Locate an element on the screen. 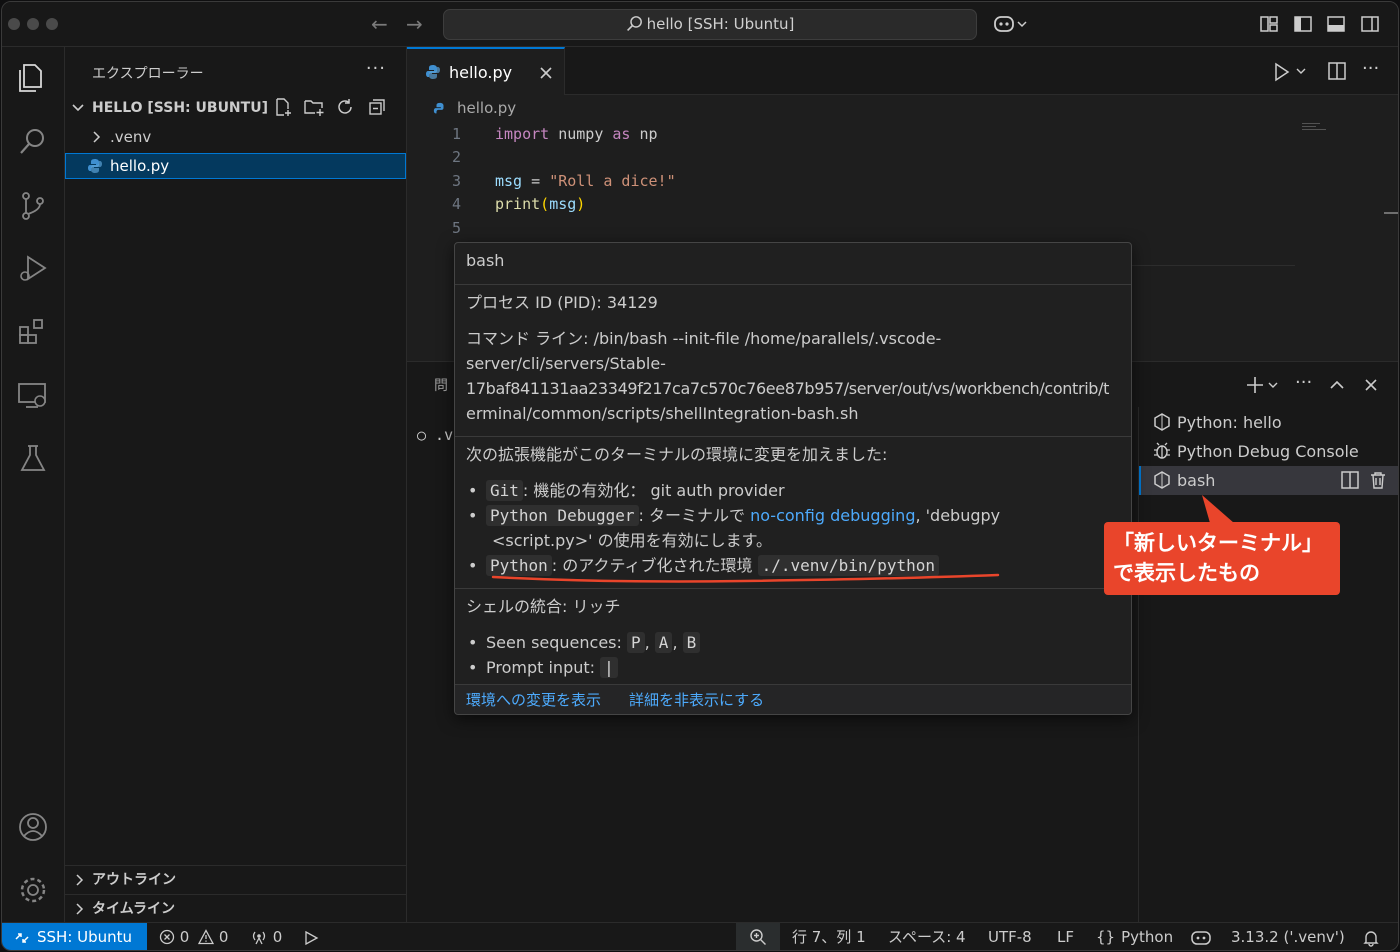 Image resolution: width=1400 pixels, height=952 pixels. tab-hello-py: hello.py is located at coordinates (486, 71).